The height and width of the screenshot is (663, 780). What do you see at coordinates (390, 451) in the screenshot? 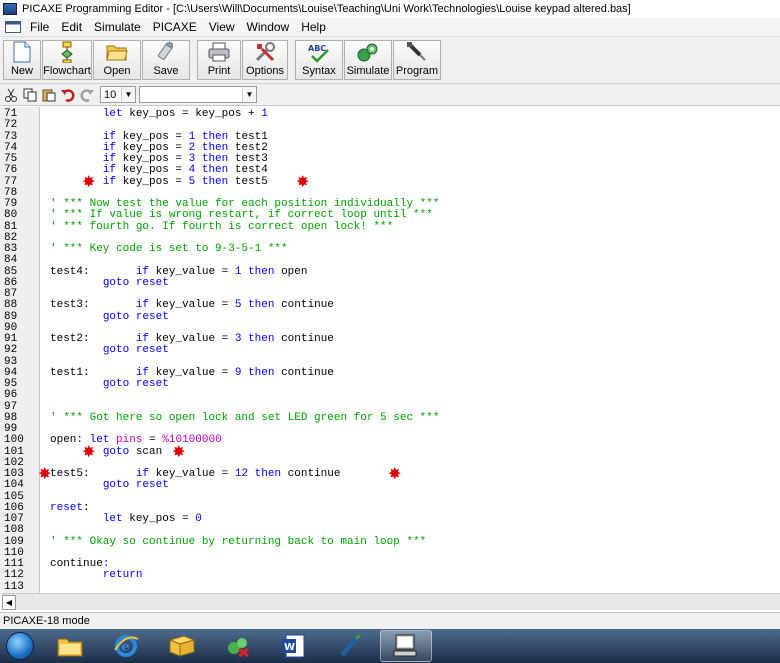
I see `code-line: 101 goto scan` at bounding box center [390, 451].